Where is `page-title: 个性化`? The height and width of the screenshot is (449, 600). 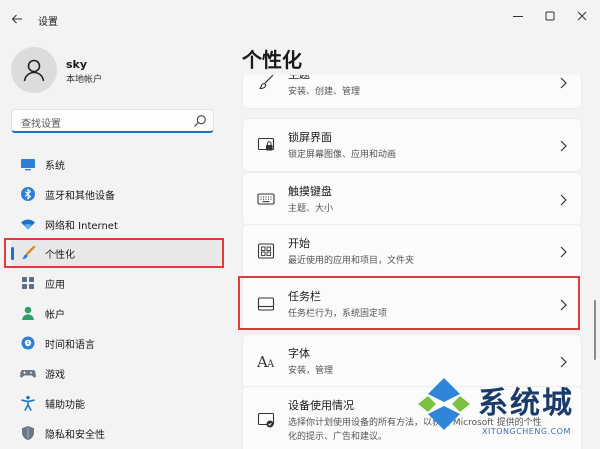
page-title: 个性化 is located at coordinates (272, 60).